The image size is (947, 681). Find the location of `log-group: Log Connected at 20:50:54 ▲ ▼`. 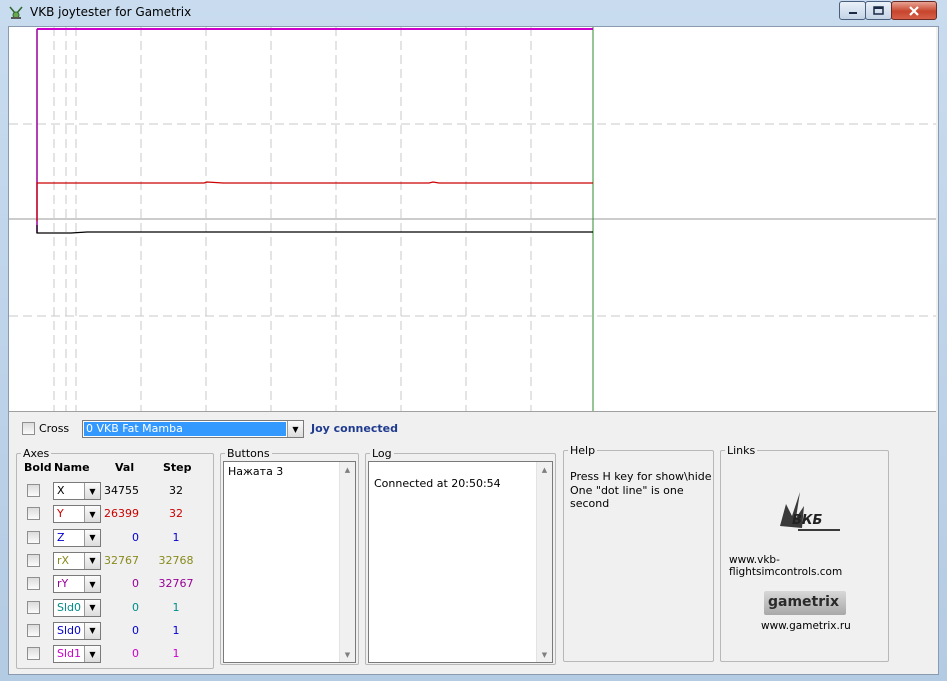

log-group: Log Connected at 20:50:54 ▲ ▼ is located at coordinates (460, 556).